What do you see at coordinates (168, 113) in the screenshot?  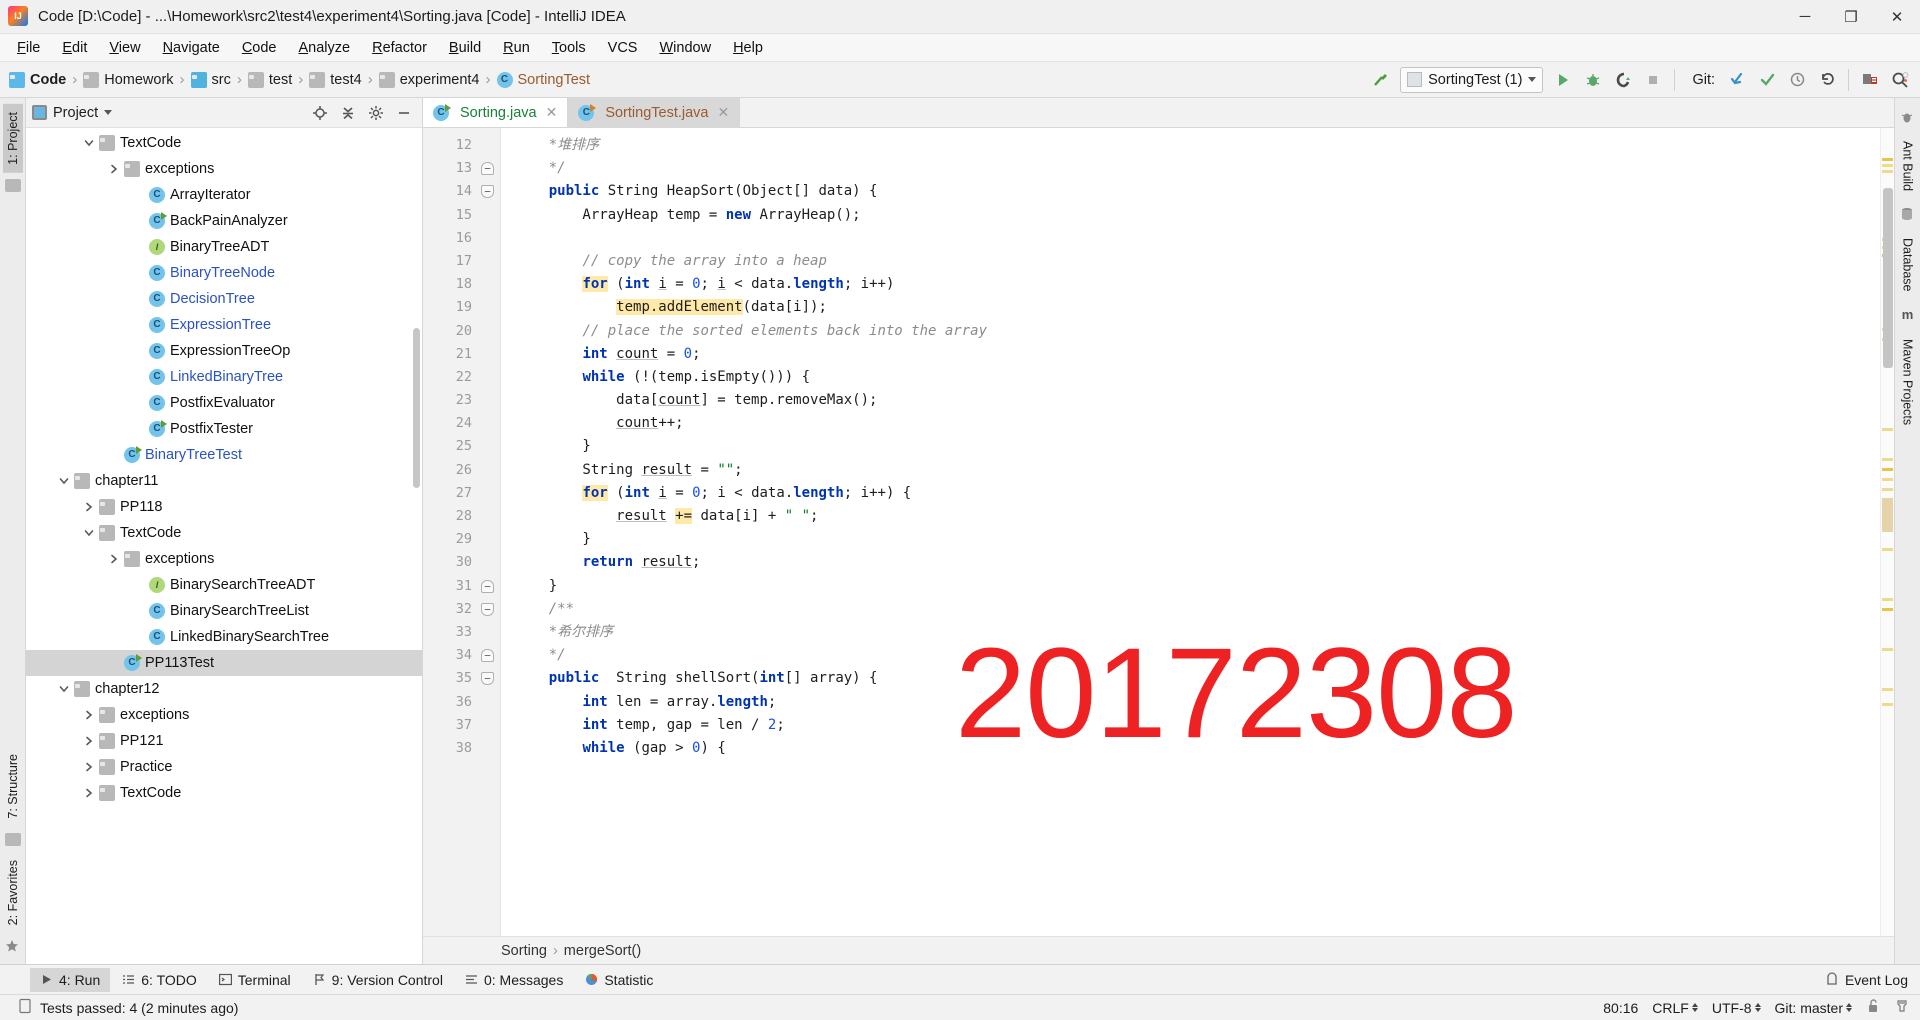 I see `project-panel-title: Project` at bounding box center [168, 113].